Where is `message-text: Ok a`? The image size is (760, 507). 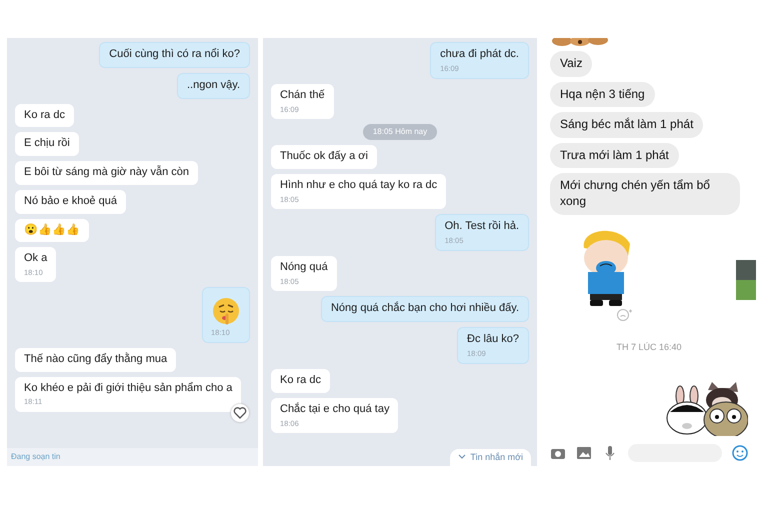 message-text: Ok a is located at coordinates (36, 259).